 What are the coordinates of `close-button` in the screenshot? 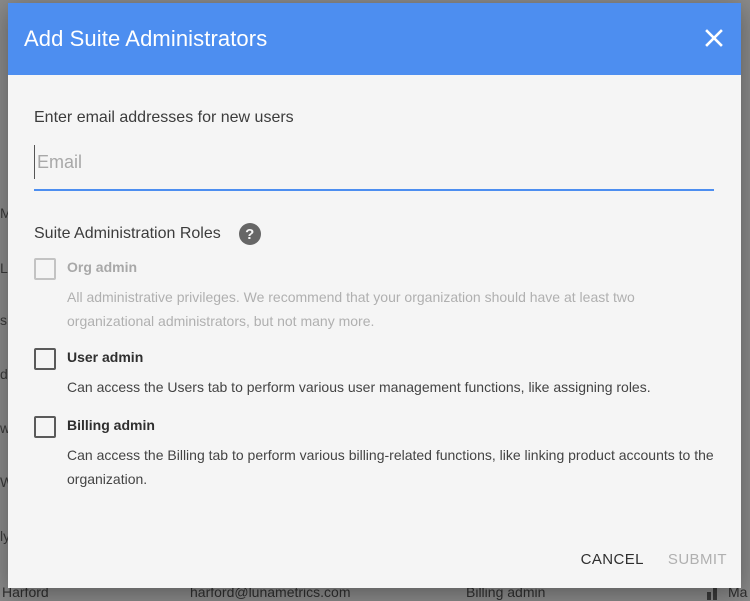 It's located at (714, 38).